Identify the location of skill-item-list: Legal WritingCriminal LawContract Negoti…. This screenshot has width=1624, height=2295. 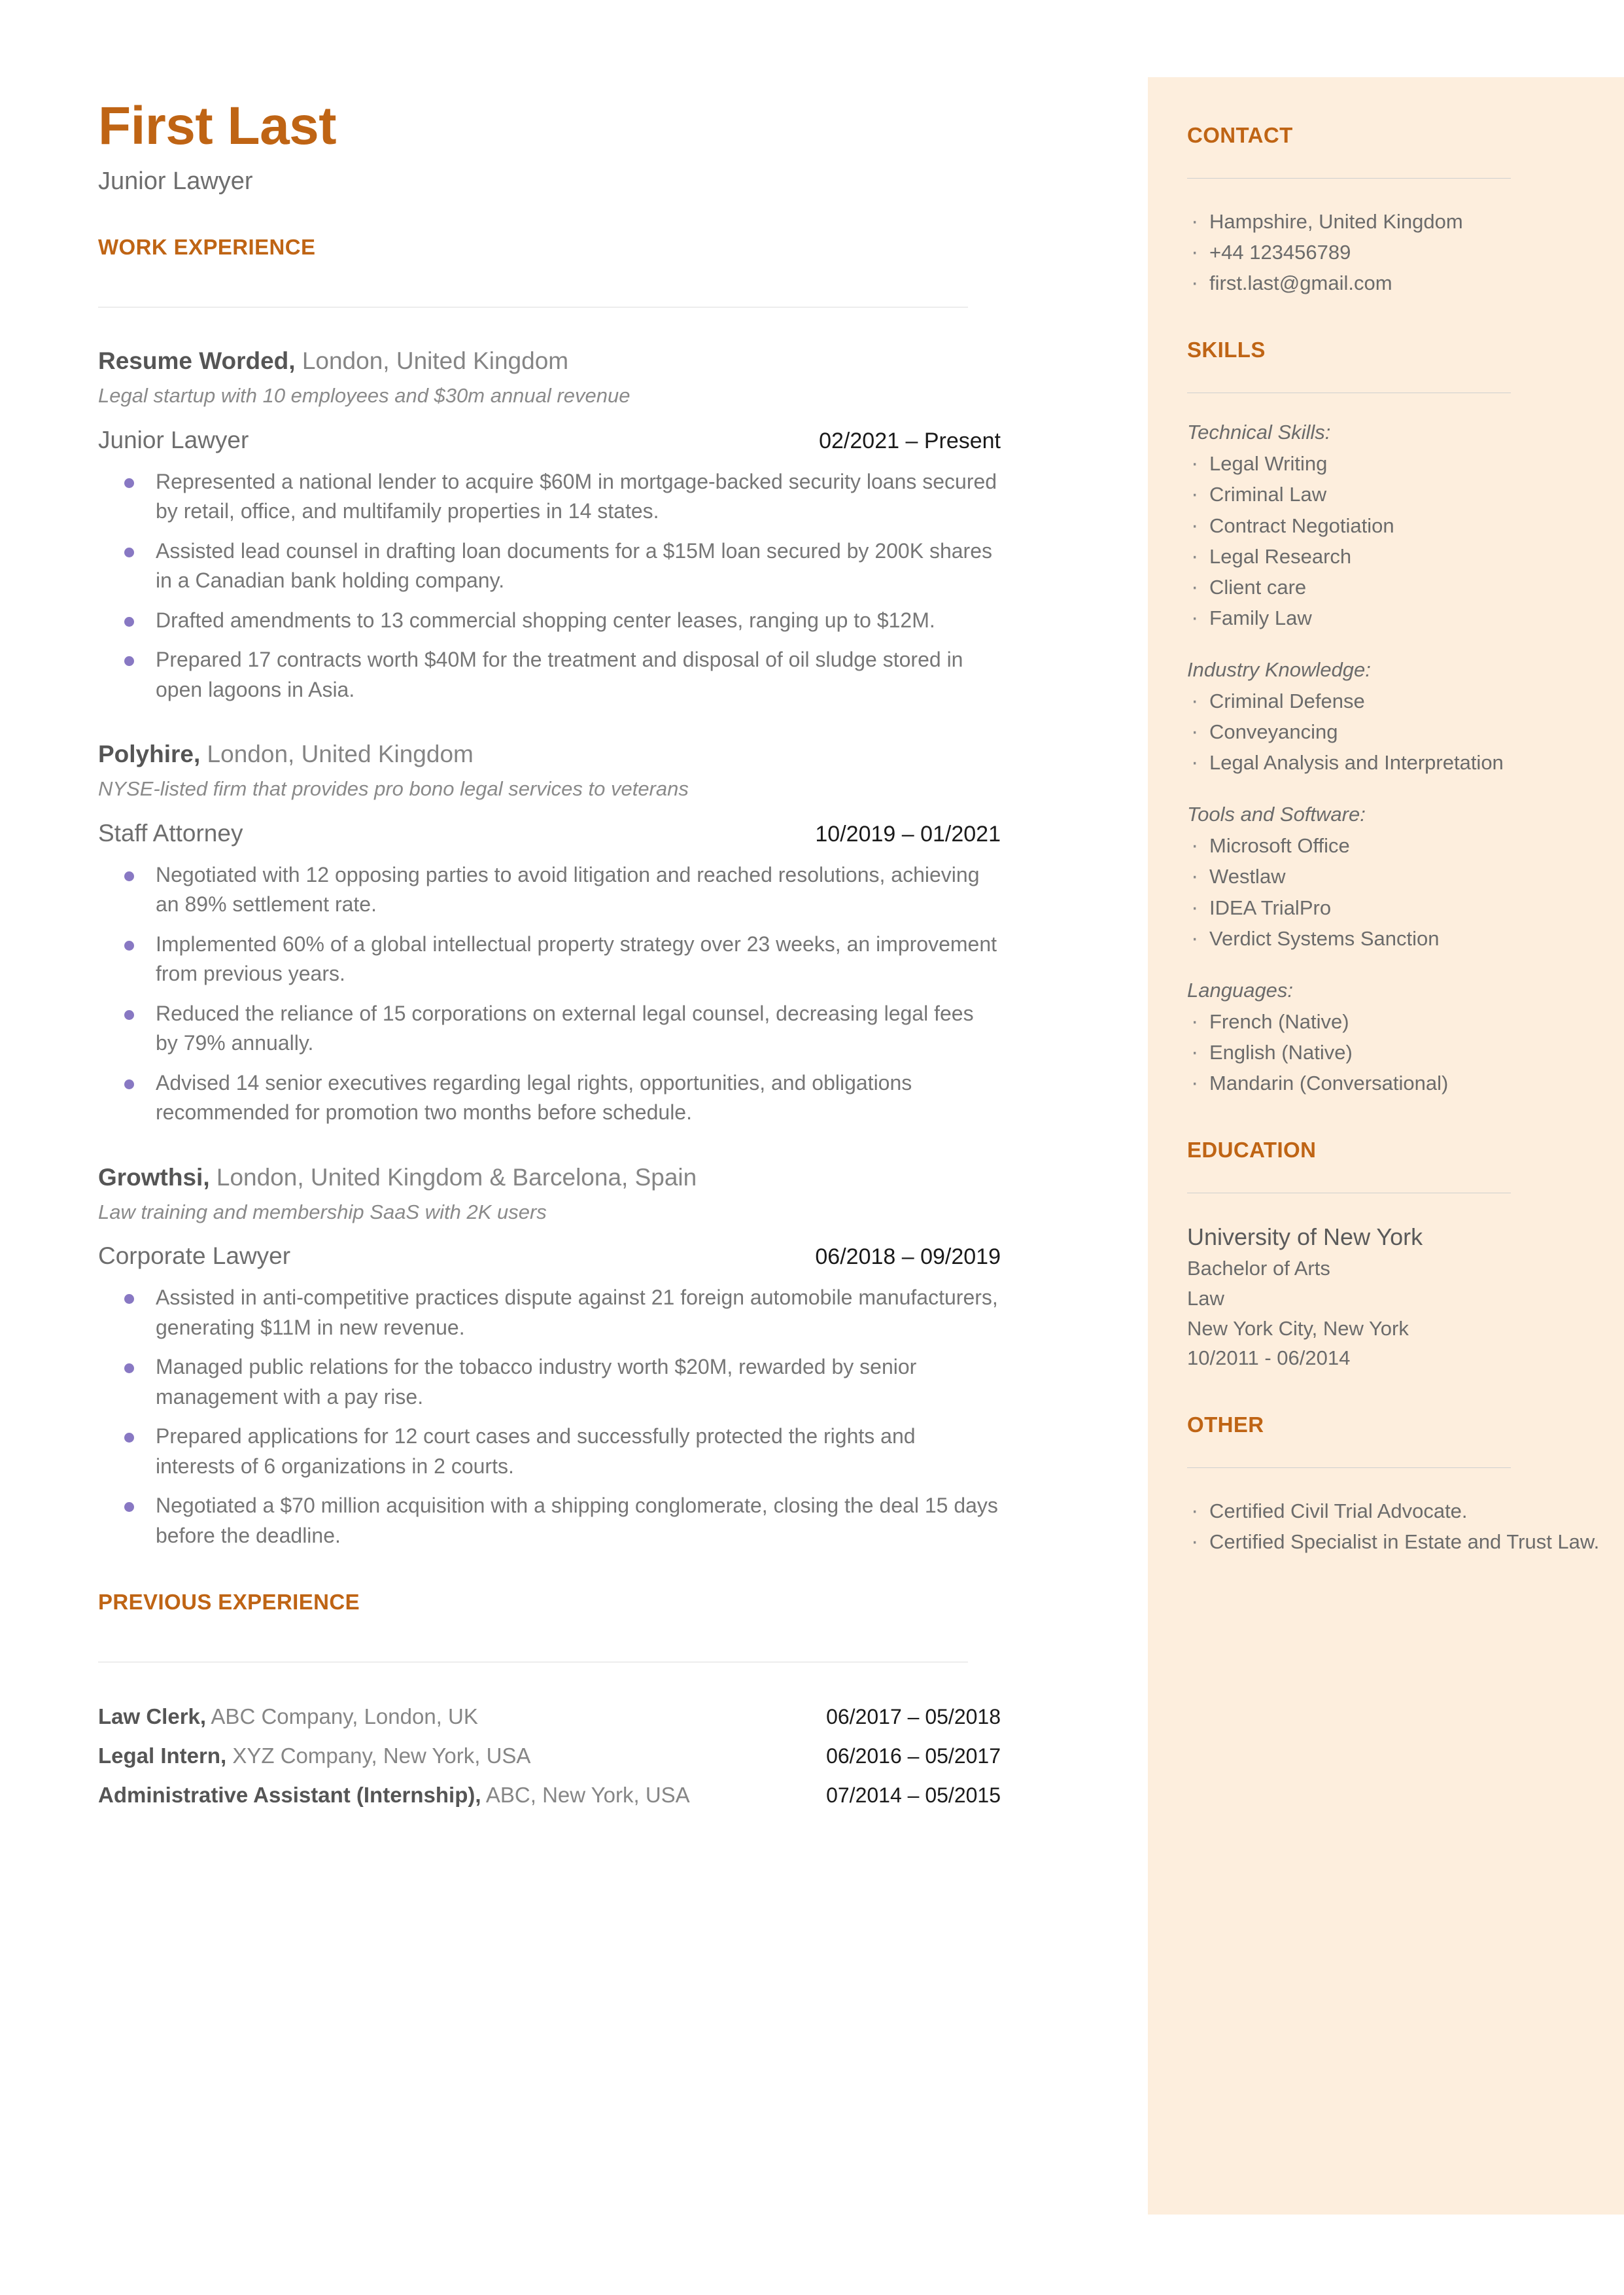
(1405, 541).